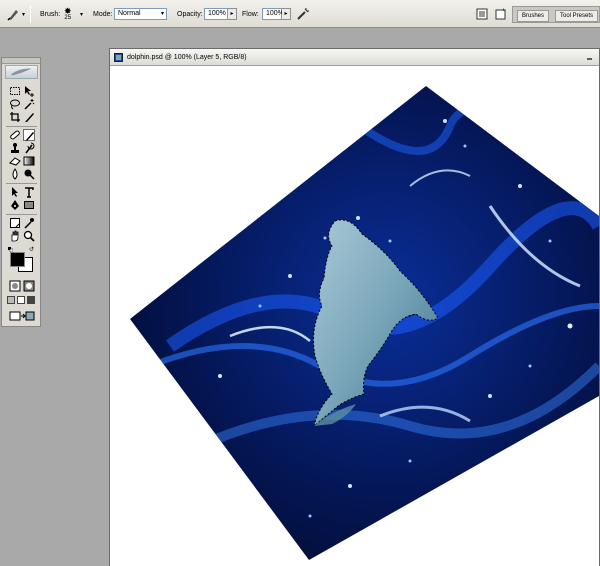  What do you see at coordinates (29, 236) in the screenshot?
I see `zoom-tool-icon` at bounding box center [29, 236].